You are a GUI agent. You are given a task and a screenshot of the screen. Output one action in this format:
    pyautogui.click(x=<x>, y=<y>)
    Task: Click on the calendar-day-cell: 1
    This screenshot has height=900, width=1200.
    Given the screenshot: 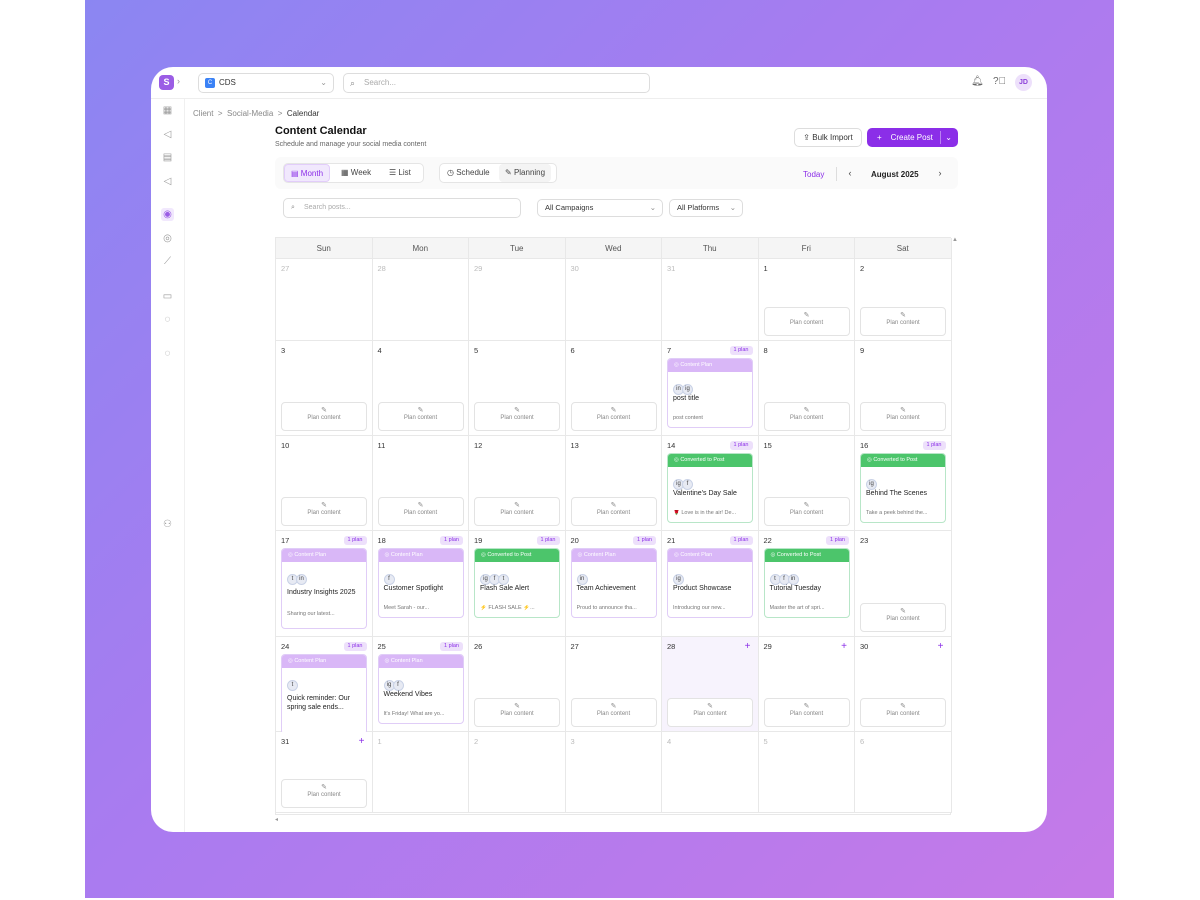 What is the action you would take?
    pyautogui.click(x=420, y=772)
    